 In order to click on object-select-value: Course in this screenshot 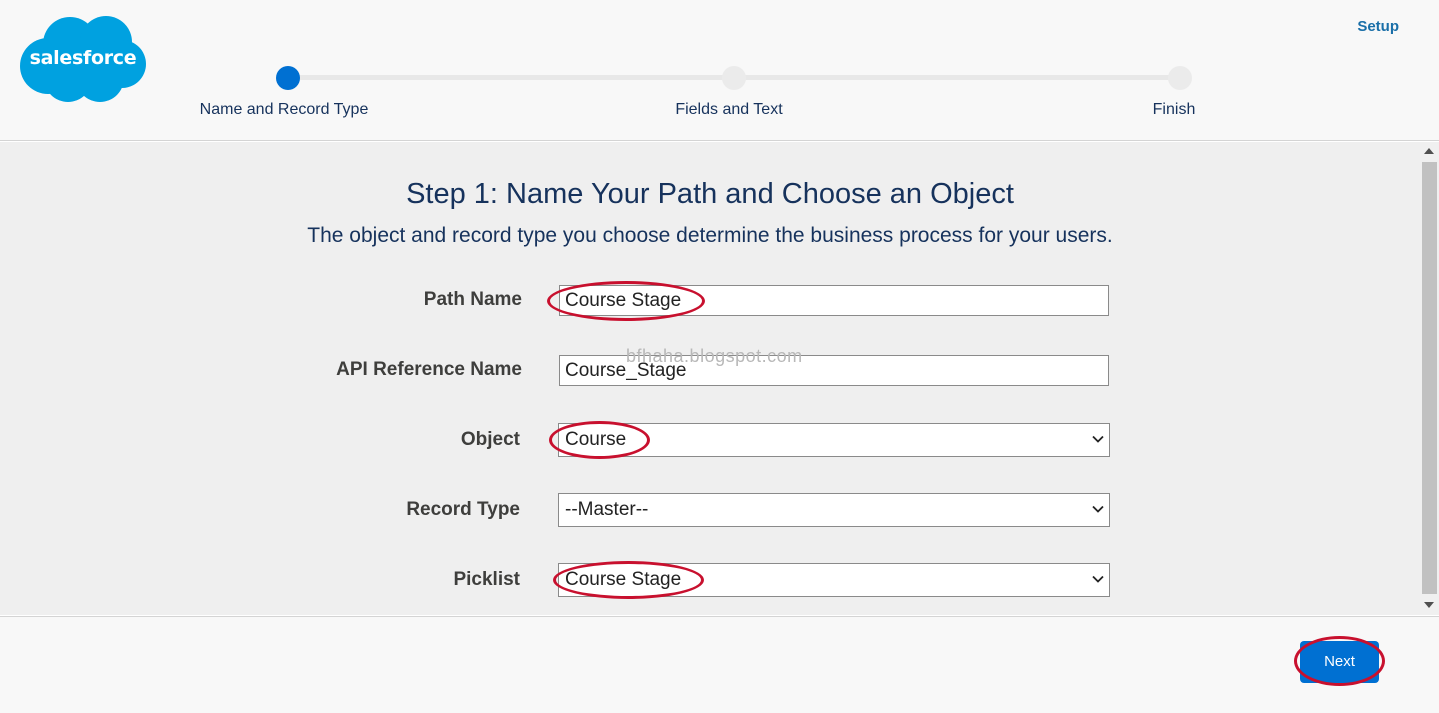, I will do `click(596, 439)`.